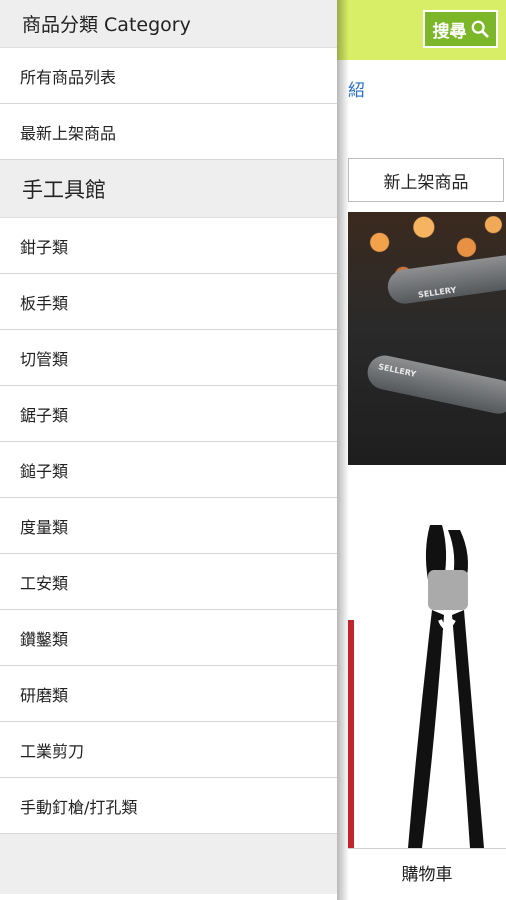 This screenshot has width=506, height=900. I want to click on drawer-footer, so click(168, 864).